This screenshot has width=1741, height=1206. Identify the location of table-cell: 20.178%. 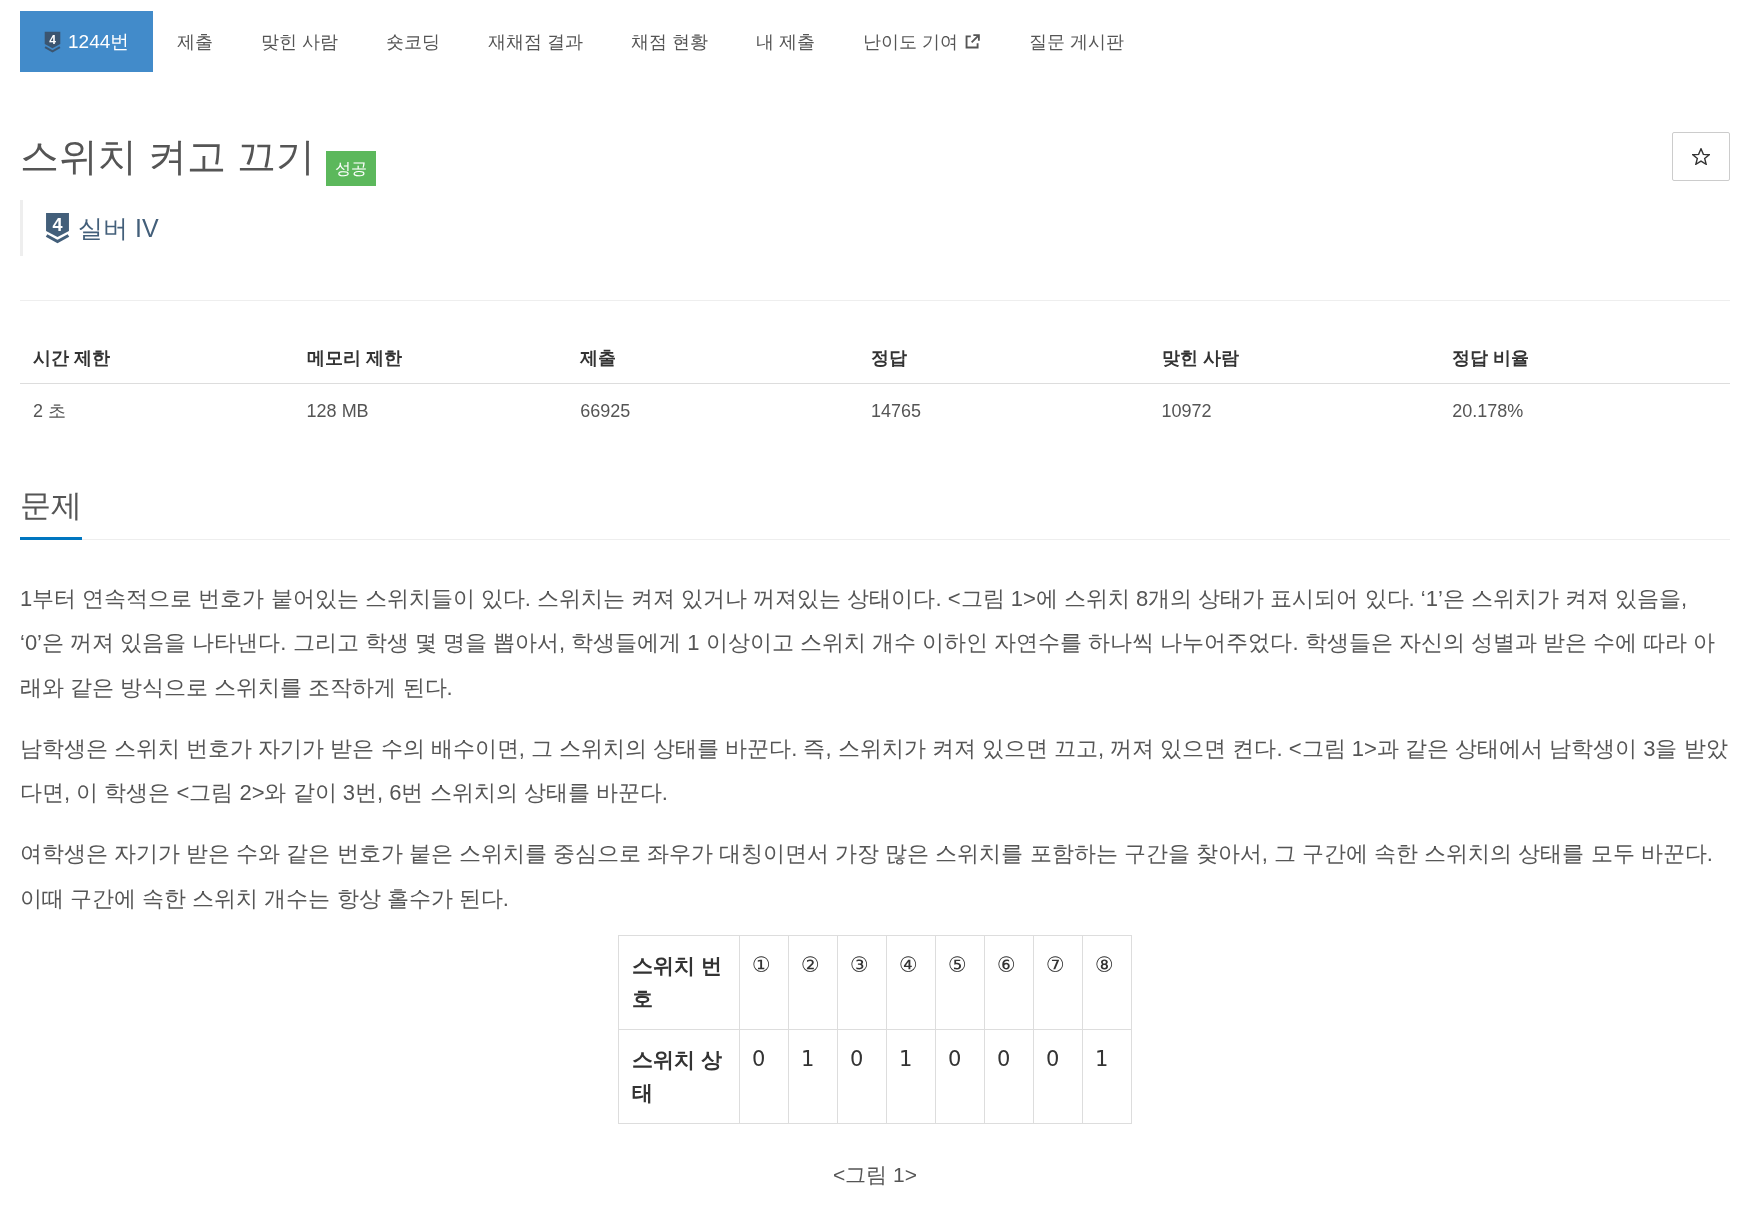
(1488, 411).